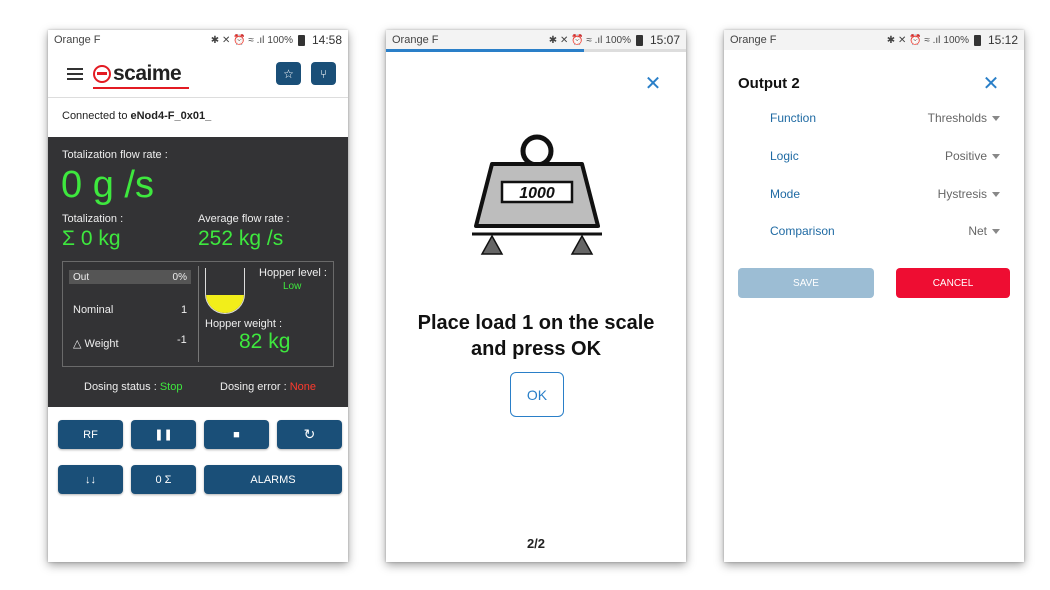  Describe the element at coordinates (536, 543) in the screenshot. I see `page-indicator: 2/2` at that location.